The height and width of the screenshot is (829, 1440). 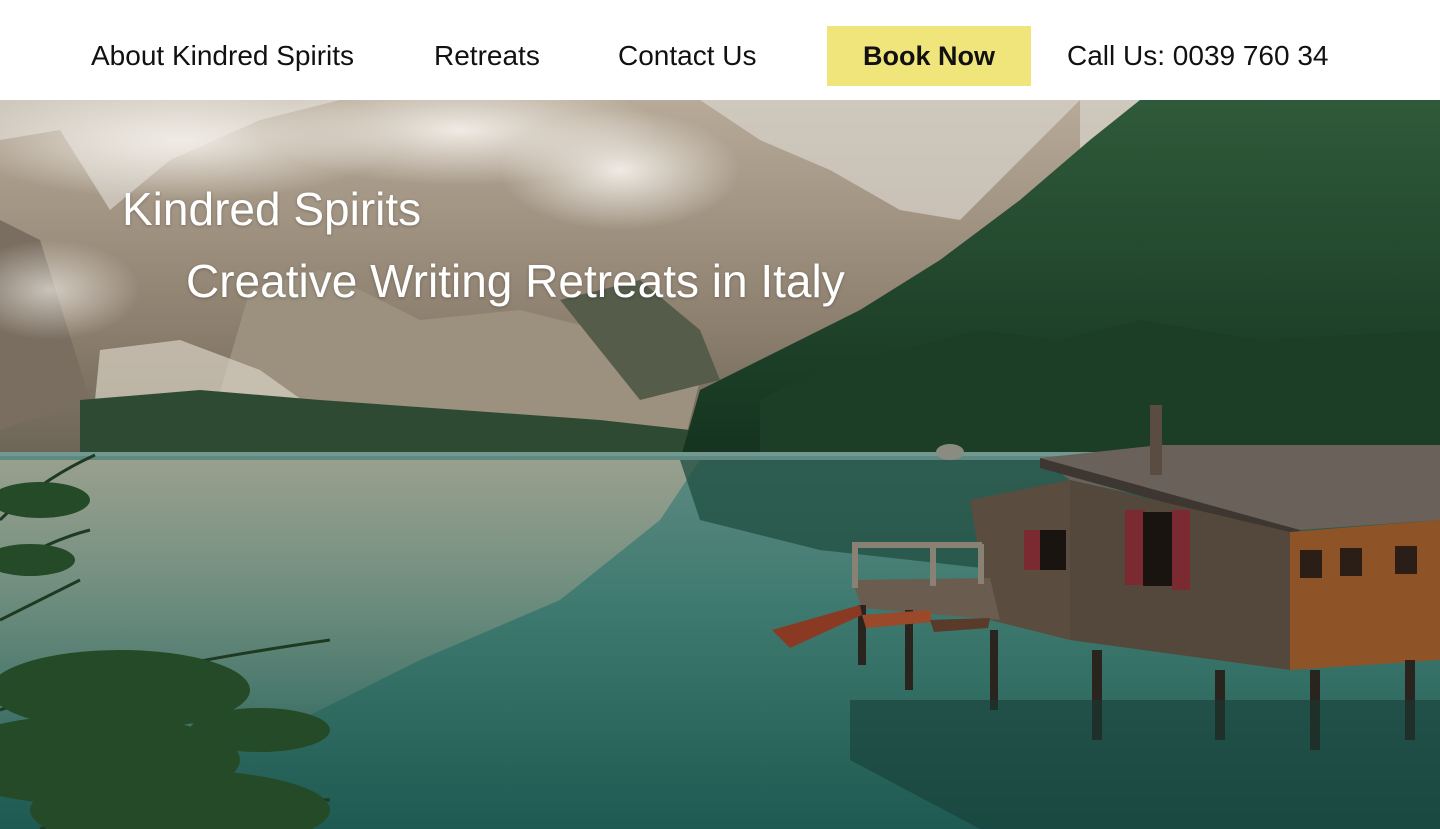 What do you see at coordinates (515, 281) in the screenshot?
I see `hero-subtitle: Creative Writing Retreats in Italy` at bounding box center [515, 281].